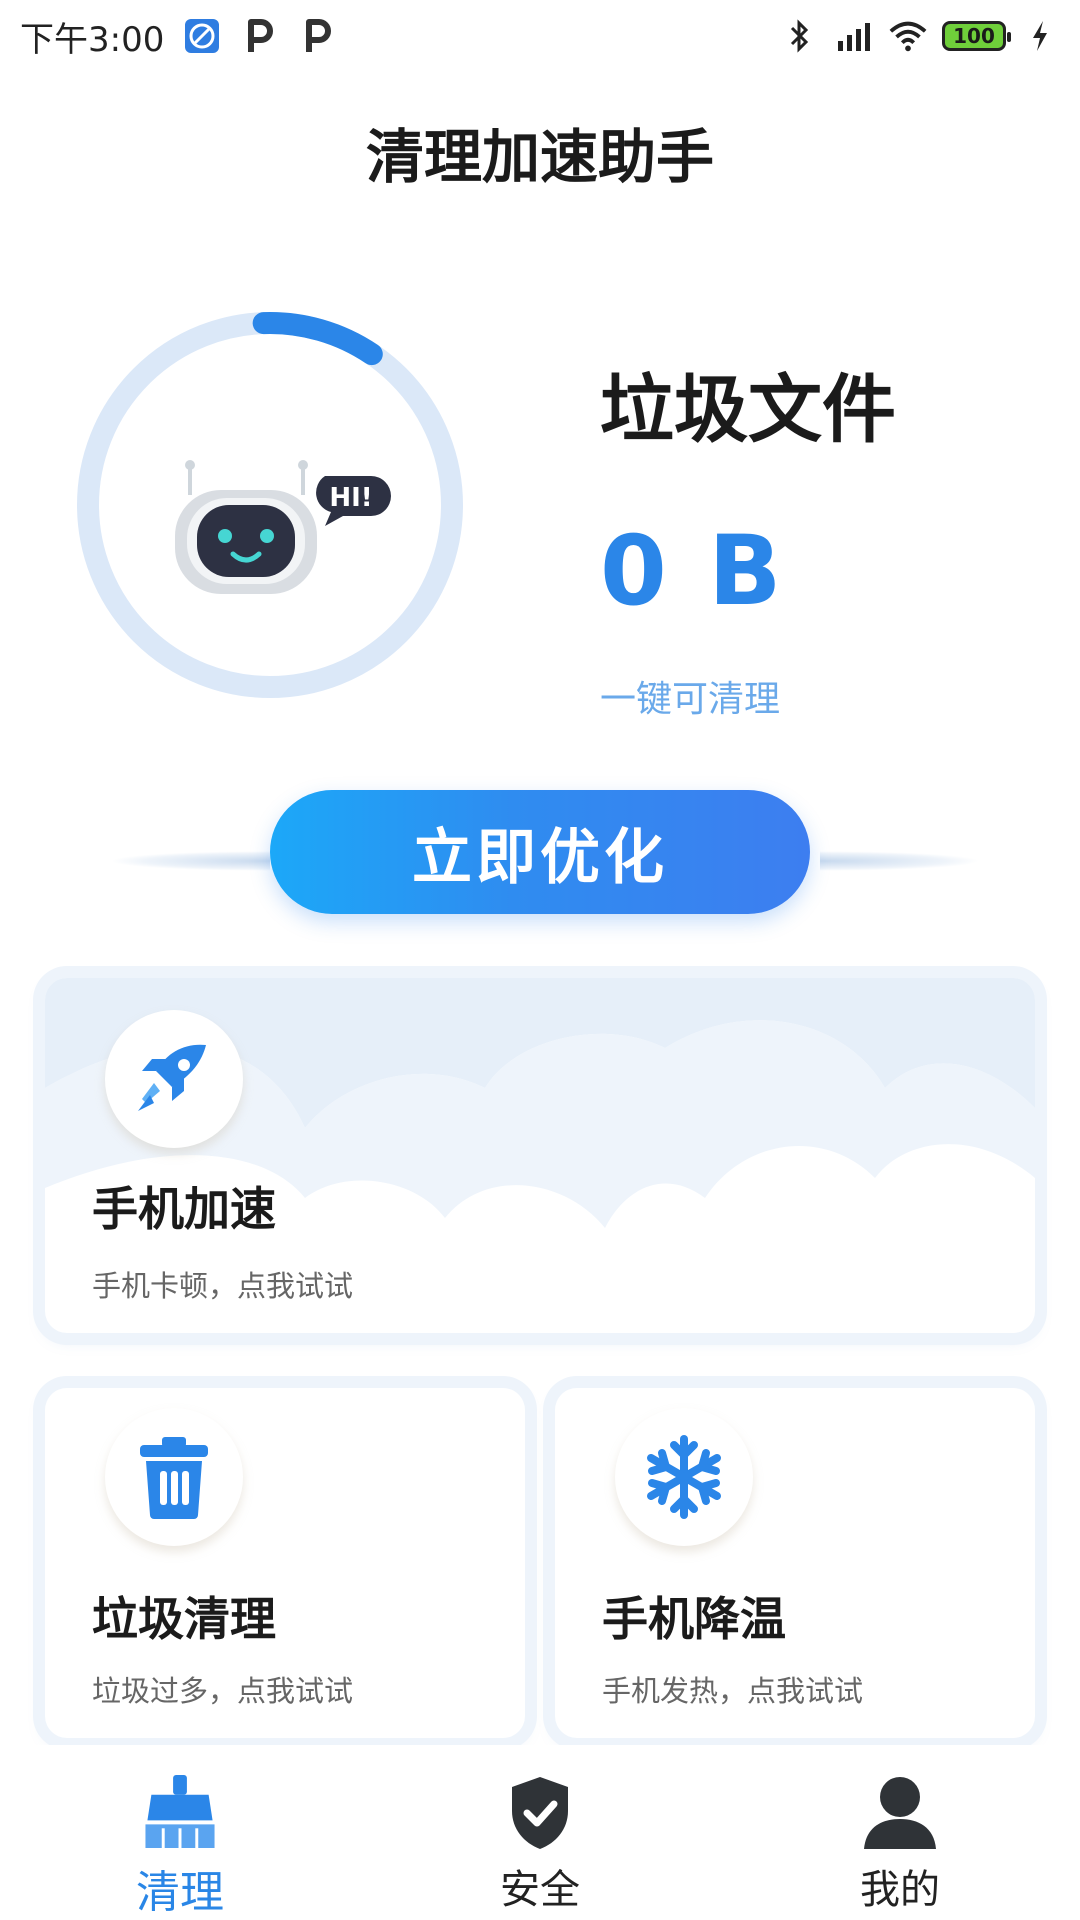 The height and width of the screenshot is (1920, 1080). Describe the element at coordinates (184, 1209) in the screenshot. I see `phone-speed-title: 手机加速` at that location.